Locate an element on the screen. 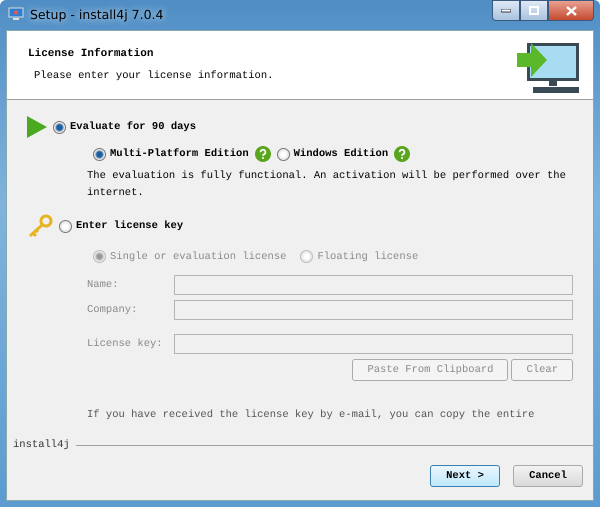 Image resolution: width=600 pixels, height=507 pixels. field-label: Company: is located at coordinates (112, 310).